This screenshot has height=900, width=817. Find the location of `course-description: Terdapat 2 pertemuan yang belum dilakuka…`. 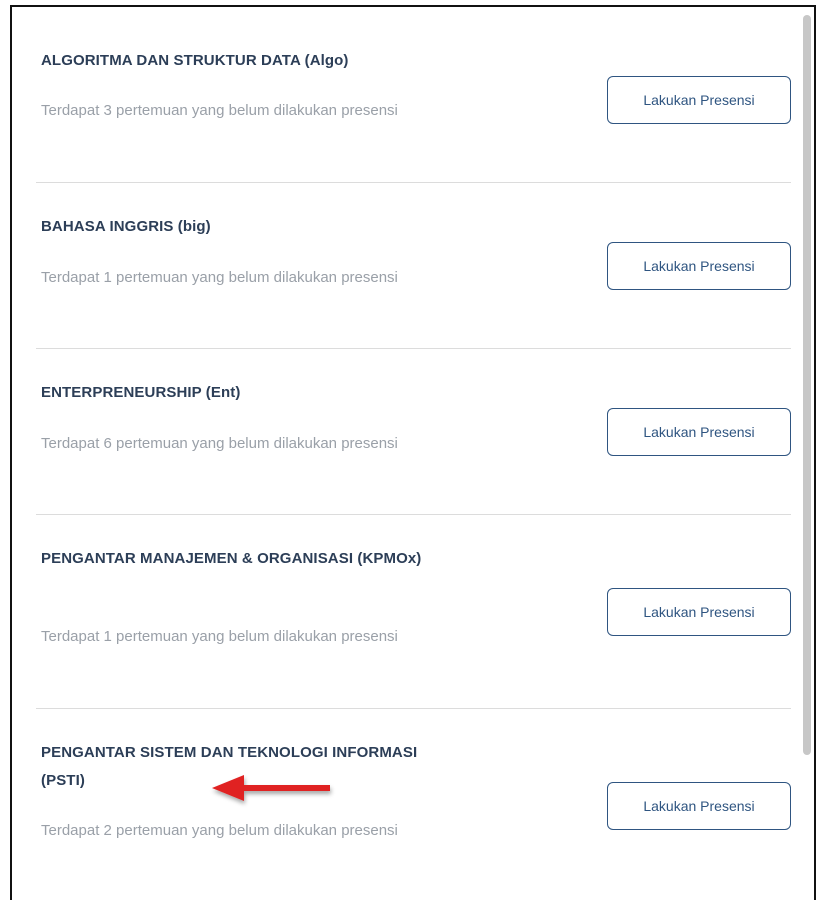

course-description: Terdapat 2 pertemuan yang belum dilakuka… is located at coordinates (219, 830).